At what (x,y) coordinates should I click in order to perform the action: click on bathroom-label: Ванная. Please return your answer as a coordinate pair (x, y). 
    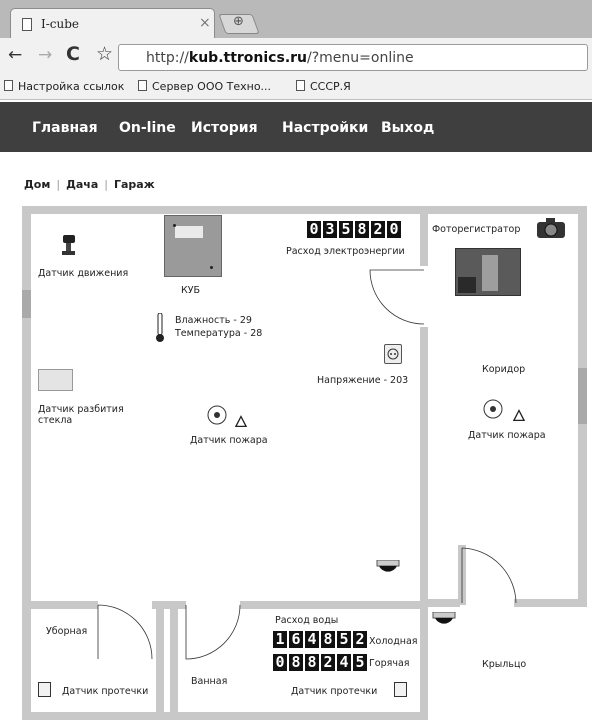
    Looking at the image, I should click on (209, 681).